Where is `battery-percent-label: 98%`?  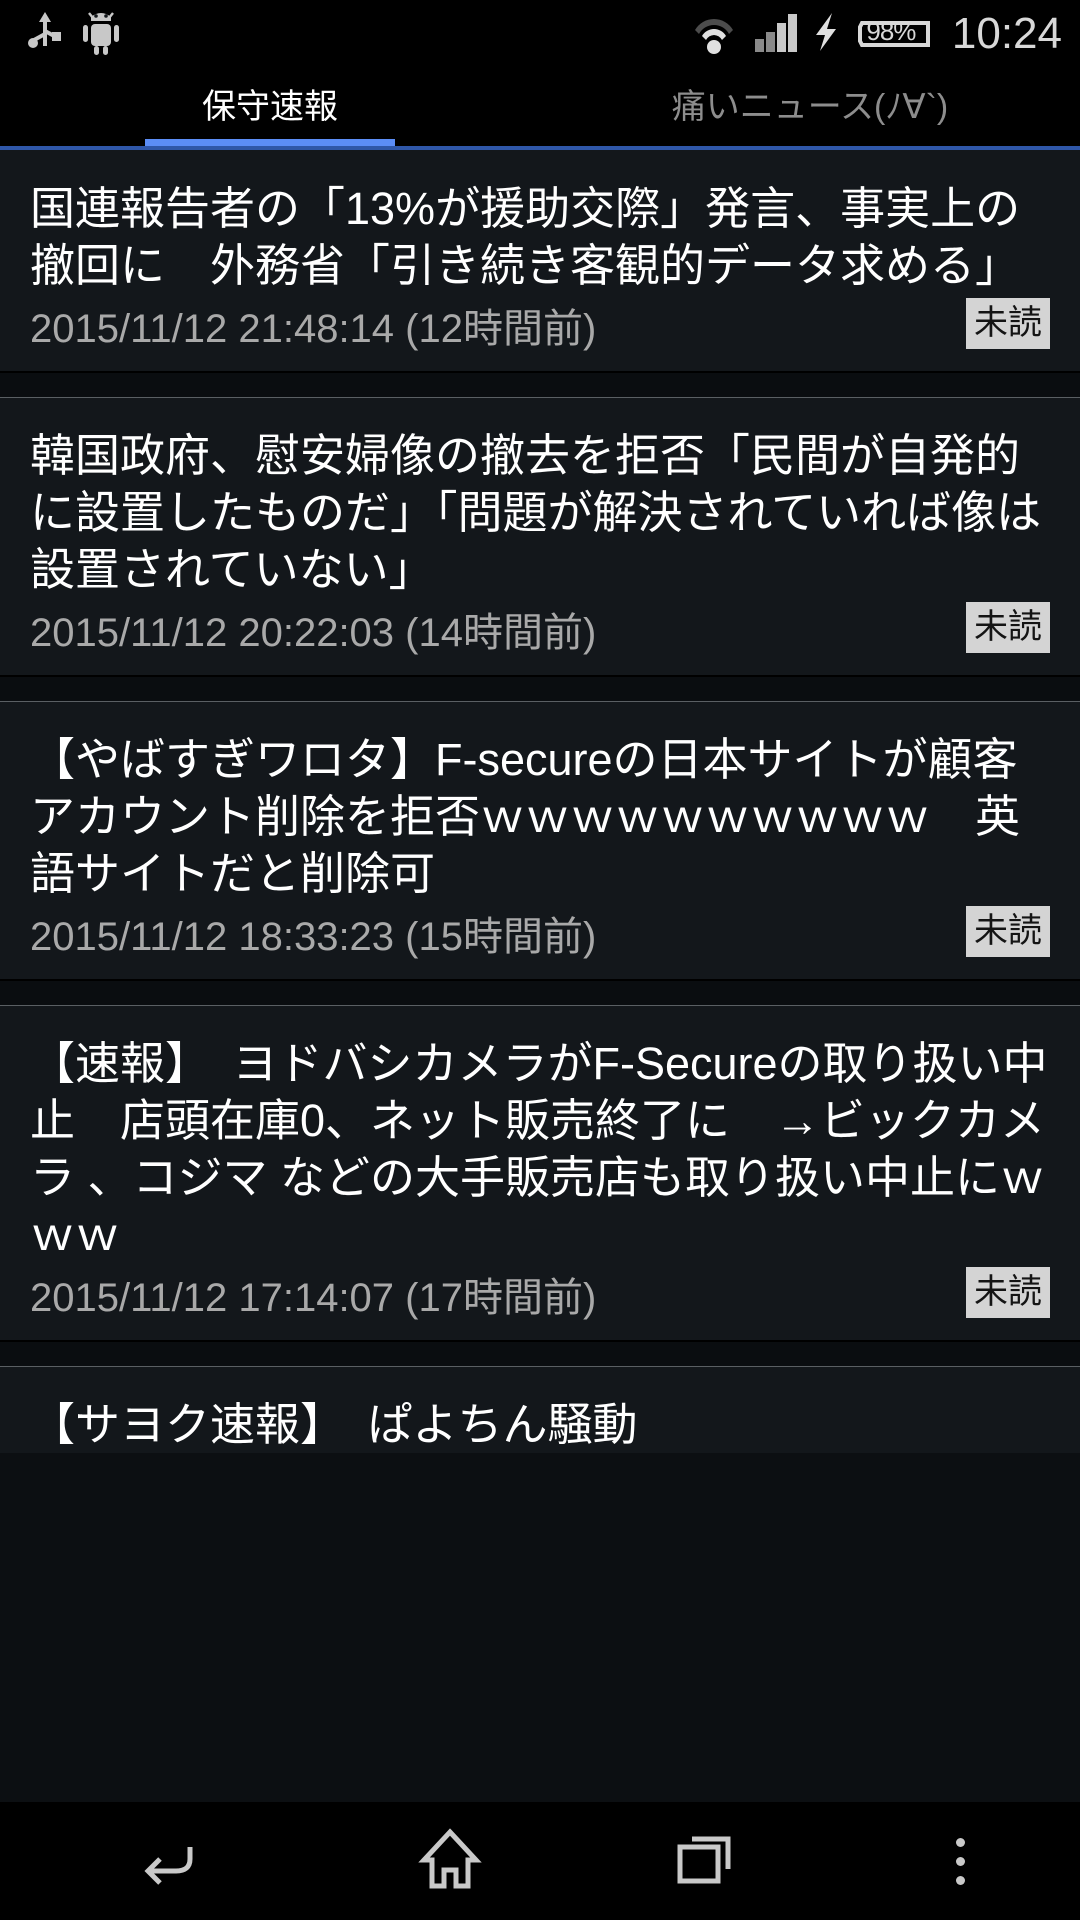 battery-percent-label: 98% is located at coordinates (891, 30).